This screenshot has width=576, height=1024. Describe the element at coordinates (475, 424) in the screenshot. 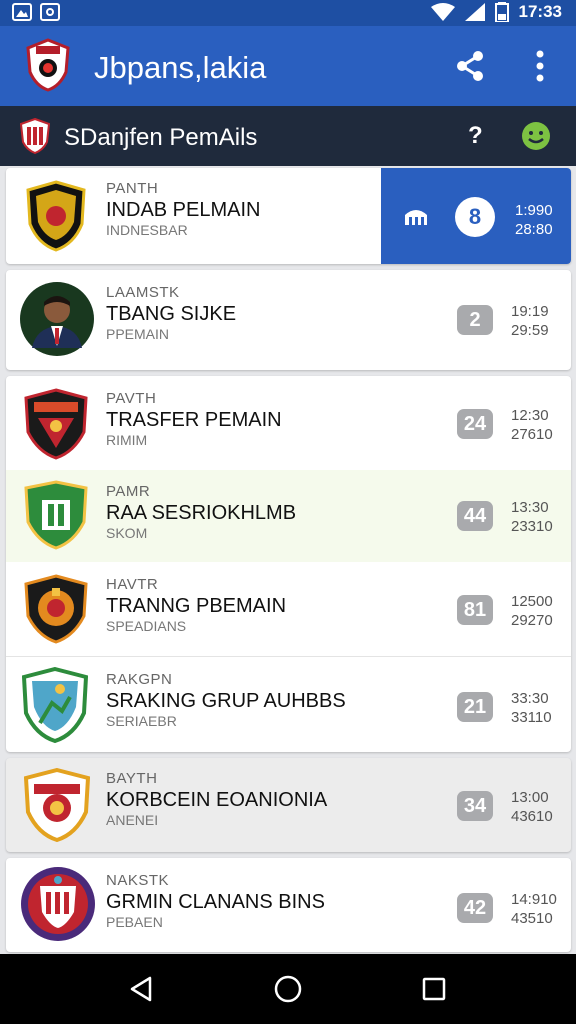

I see `item-count-badge: 24` at that location.